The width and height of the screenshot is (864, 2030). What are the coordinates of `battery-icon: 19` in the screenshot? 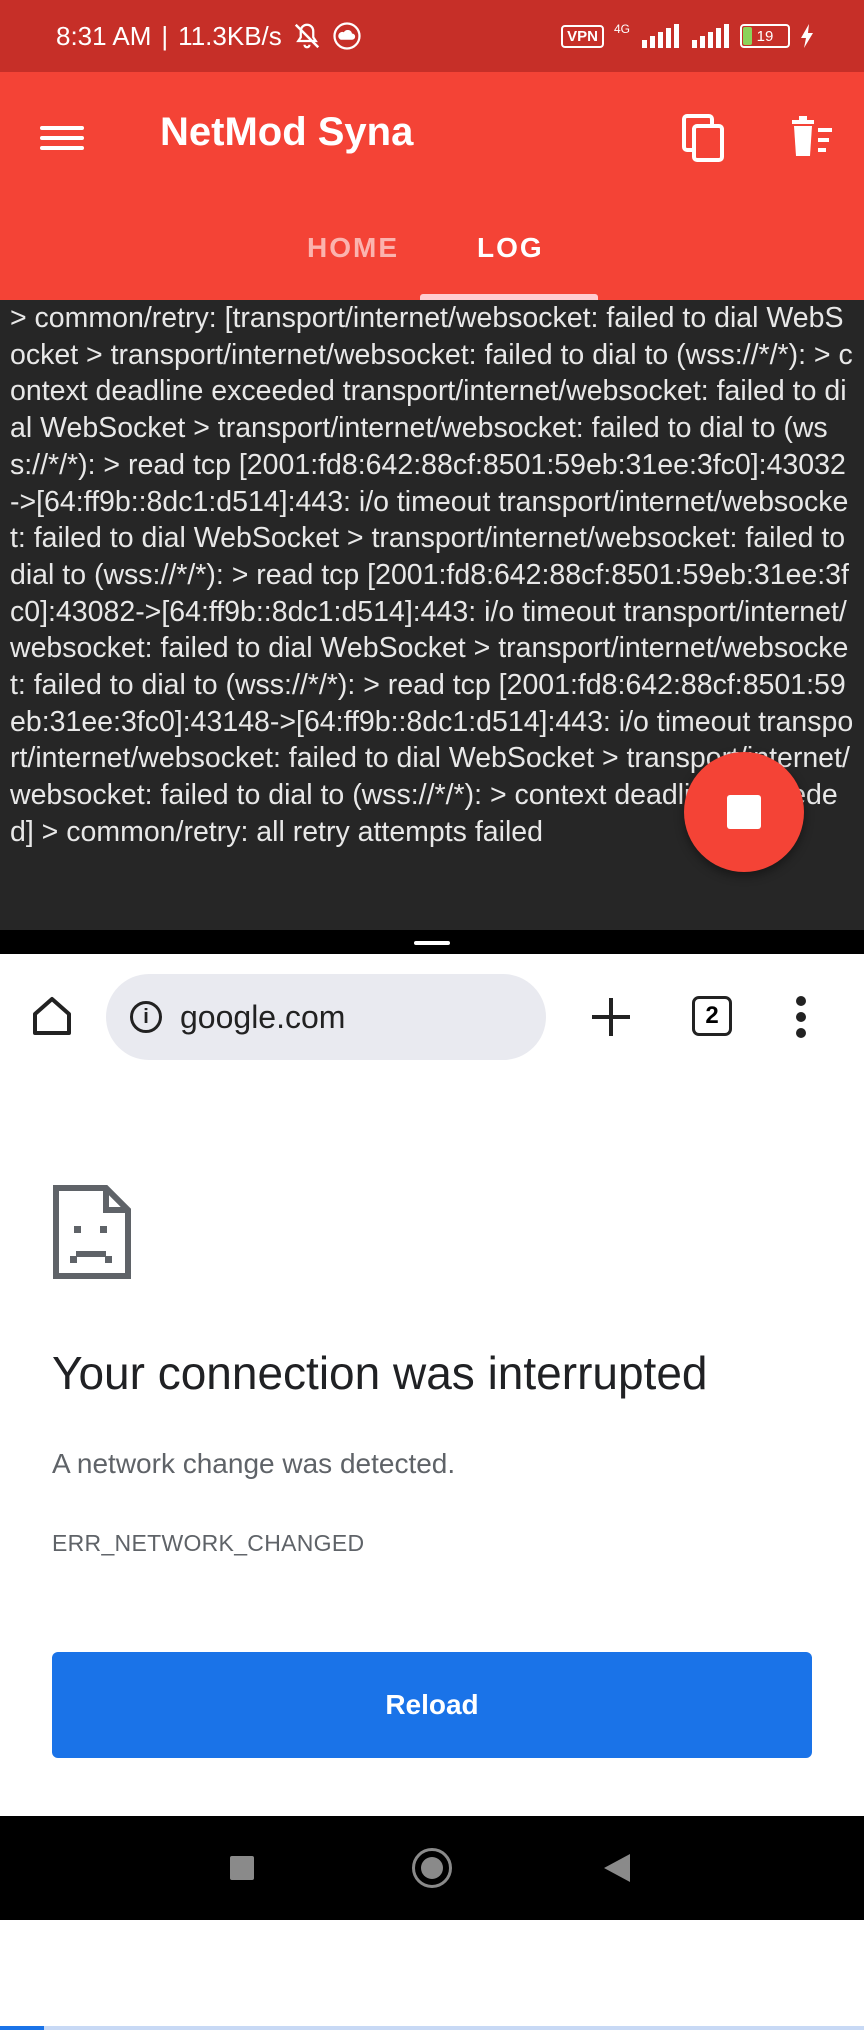 It's located at (765, 36).